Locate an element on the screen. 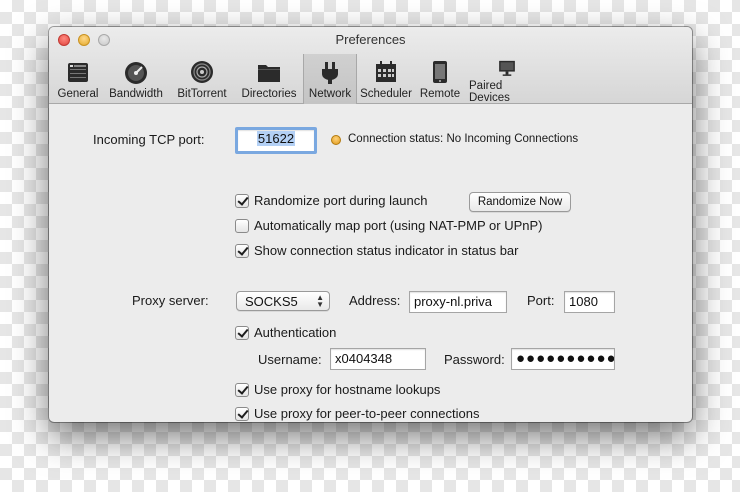 The image size is (740, 492). proxy-p2p-label: Use proxy for peer-to-peer connections is located at coordinates (367, 413).